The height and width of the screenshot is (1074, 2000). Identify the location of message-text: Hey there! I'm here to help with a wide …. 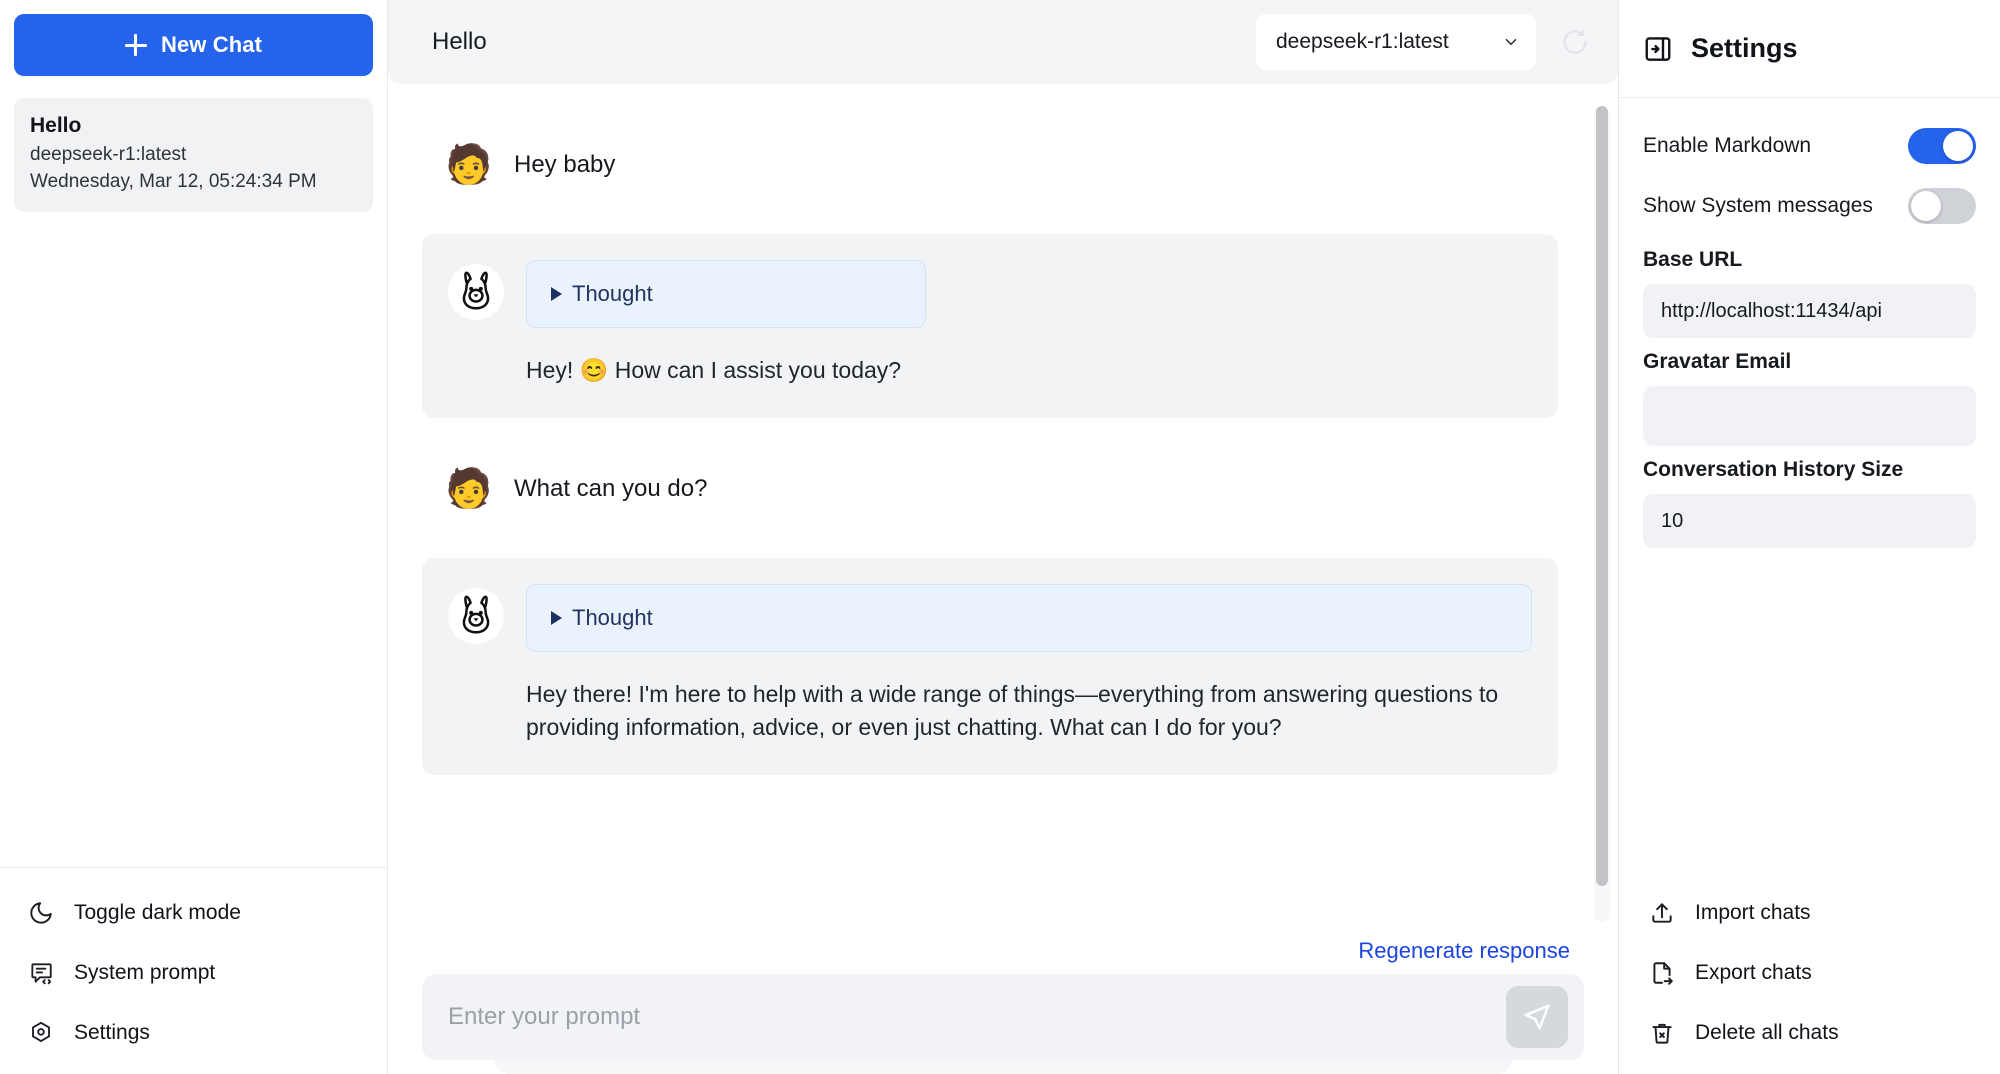
(1012, 710).